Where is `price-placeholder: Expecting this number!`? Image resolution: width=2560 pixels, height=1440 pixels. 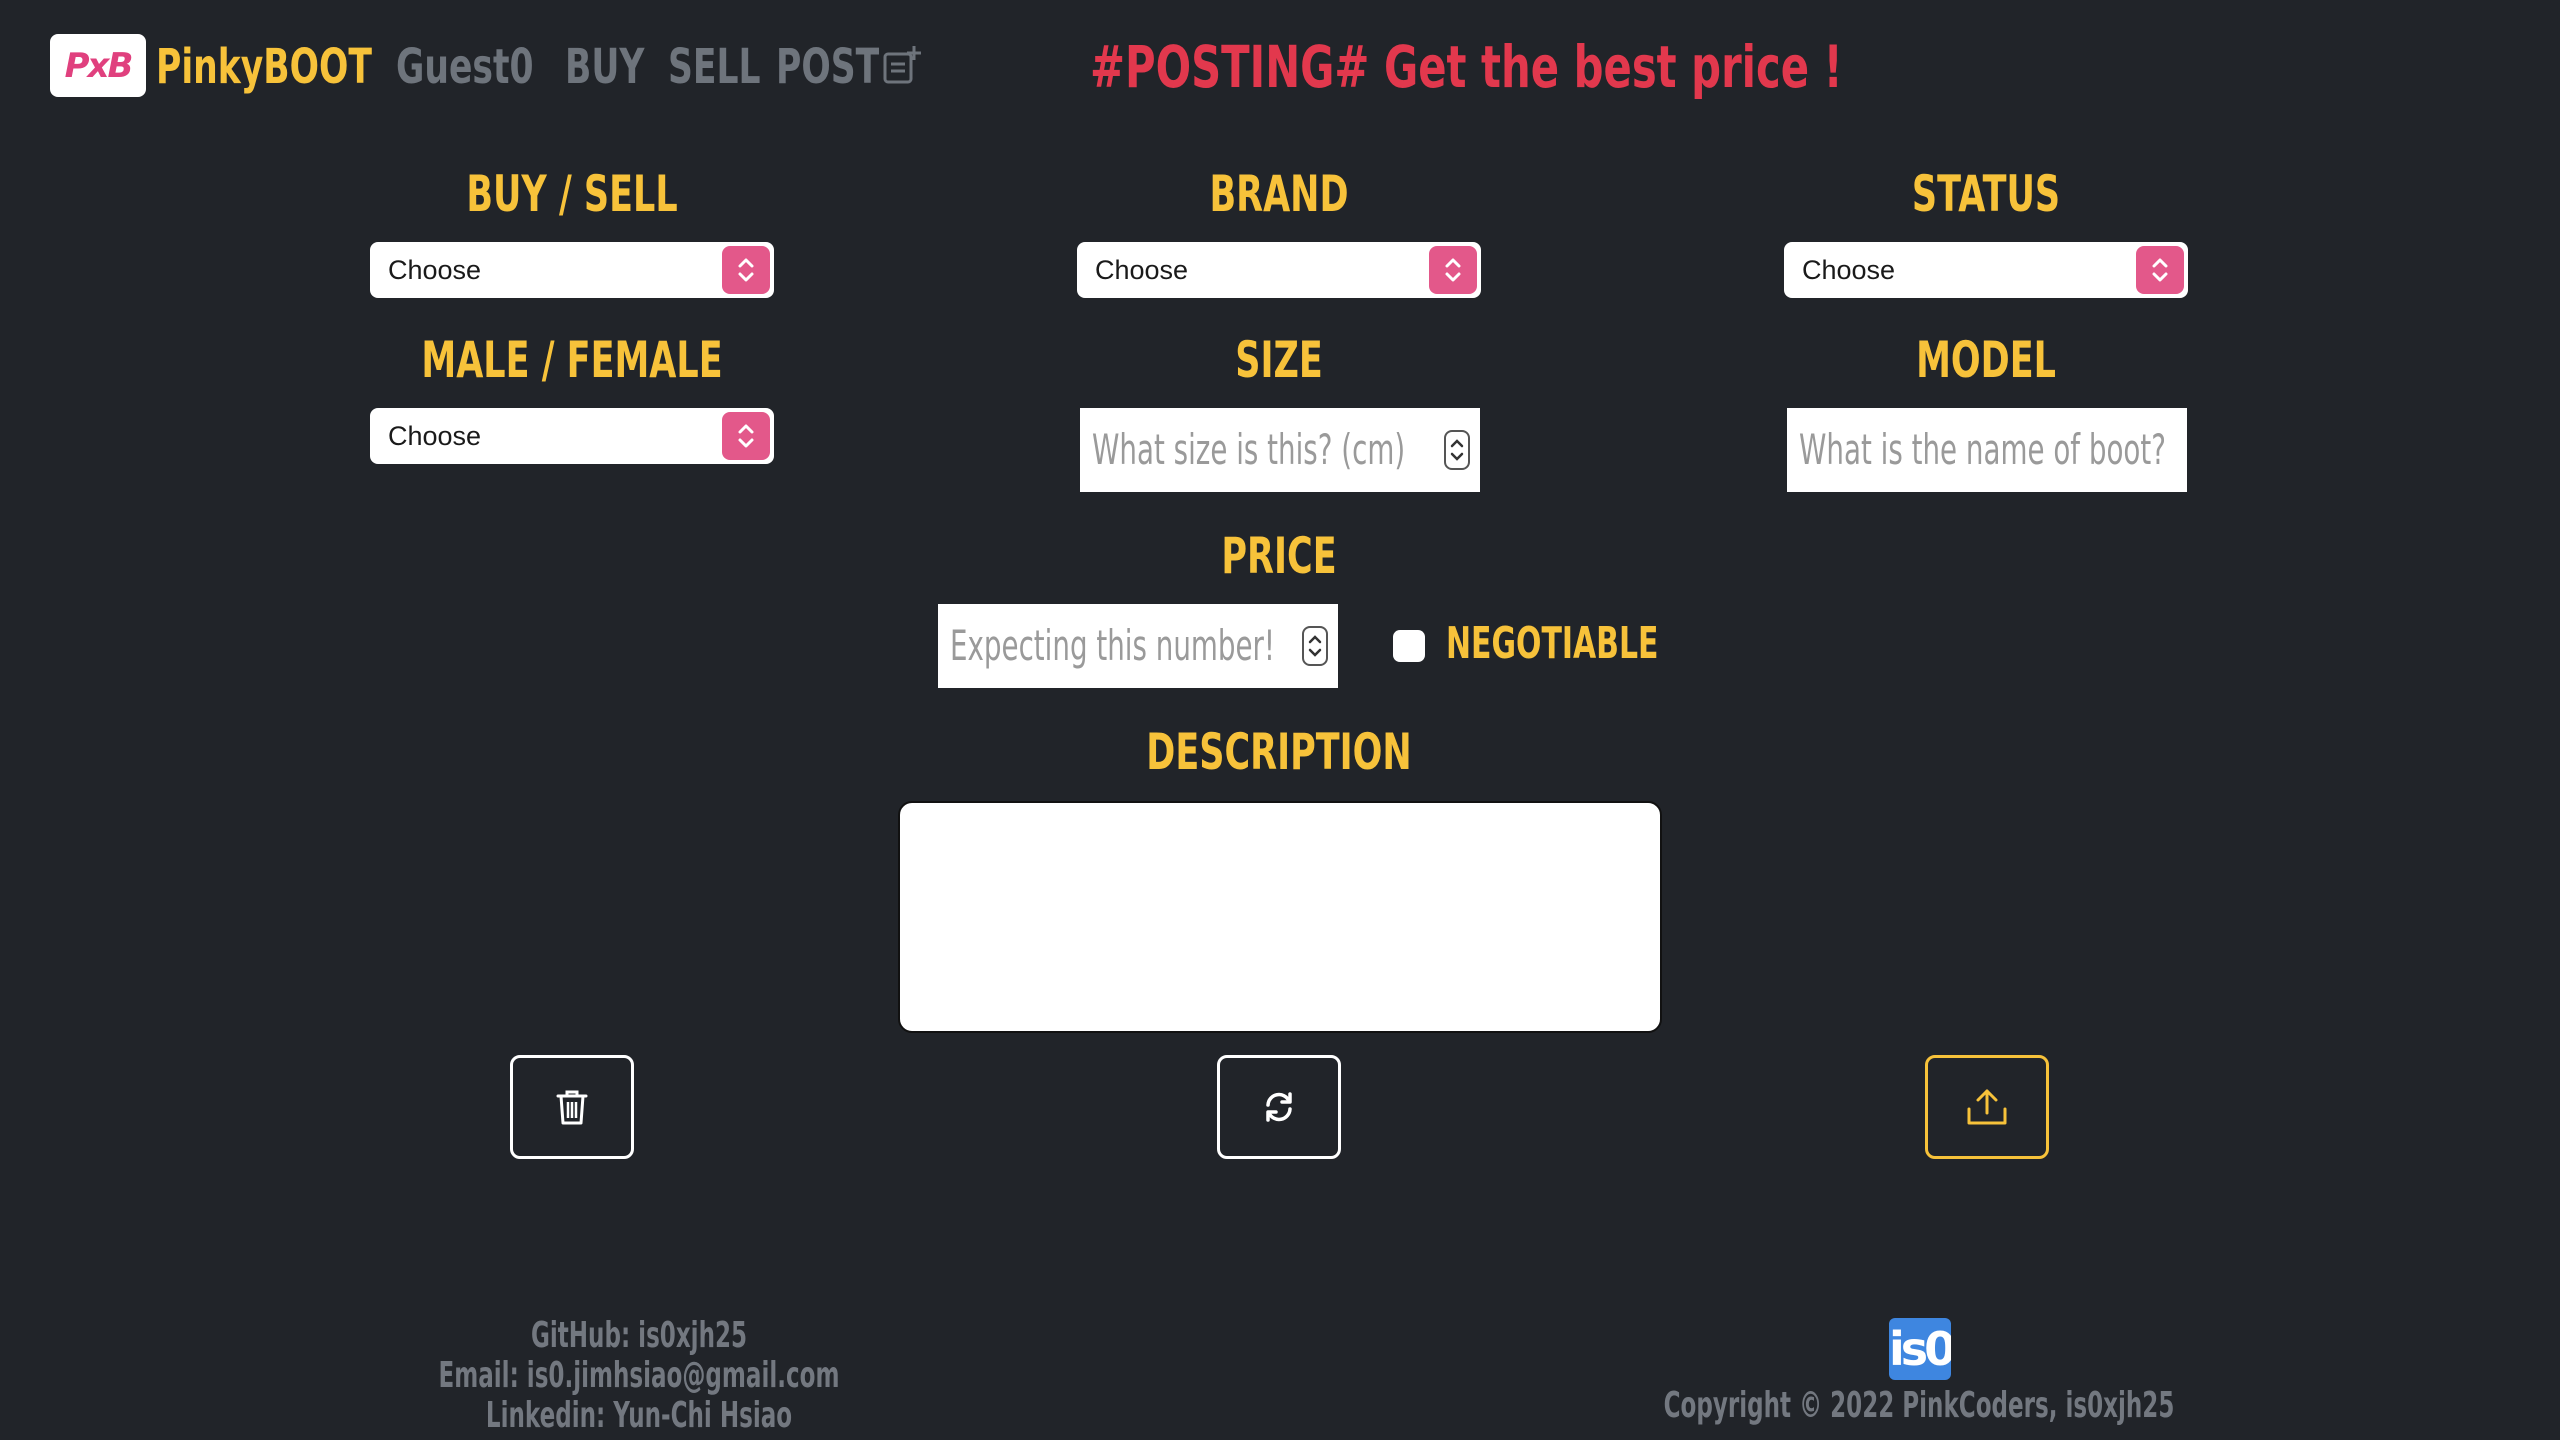
price-placeholder: Expecting this number! is located at coordinates (1113, 645).